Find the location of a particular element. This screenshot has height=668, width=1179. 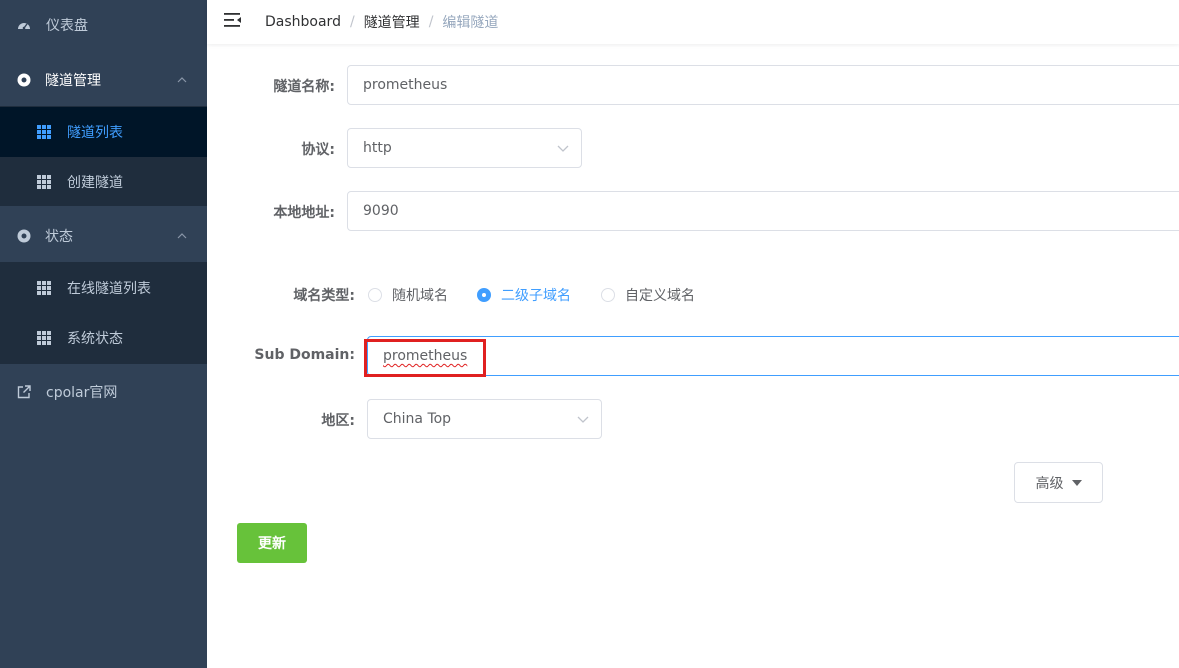

highlight-box is located at coordinates (425, 358).